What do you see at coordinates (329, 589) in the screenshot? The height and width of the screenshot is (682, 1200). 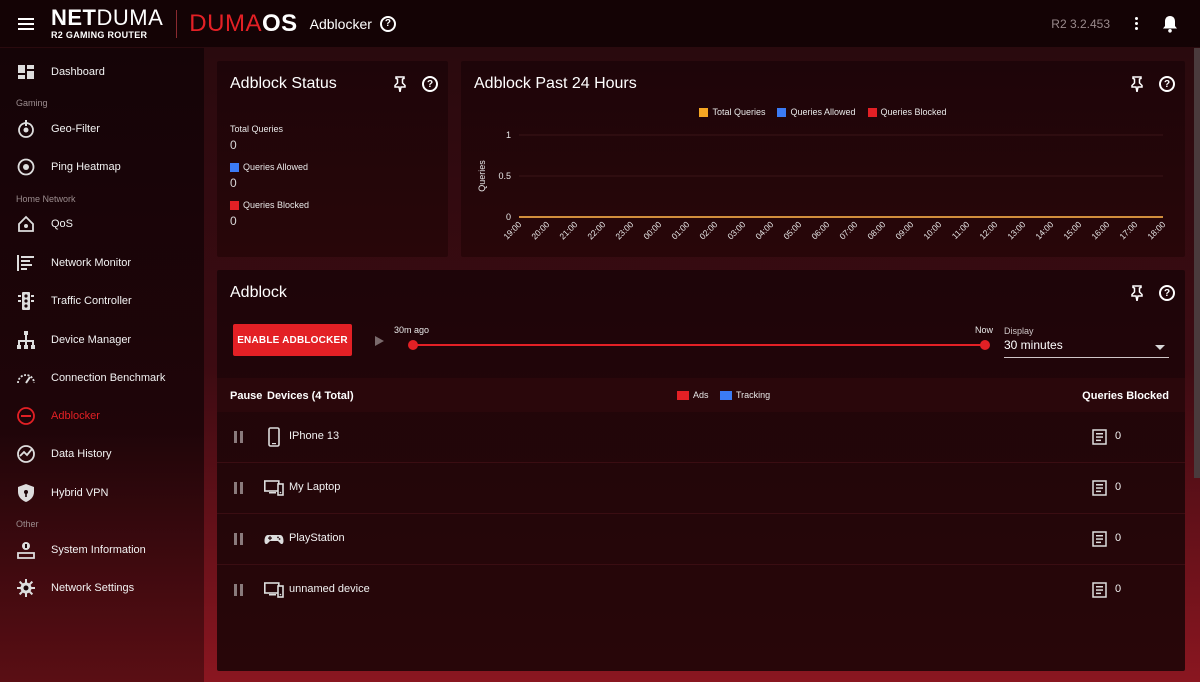 I see `device-name: unnamed device` at bounding box center [329, 589].